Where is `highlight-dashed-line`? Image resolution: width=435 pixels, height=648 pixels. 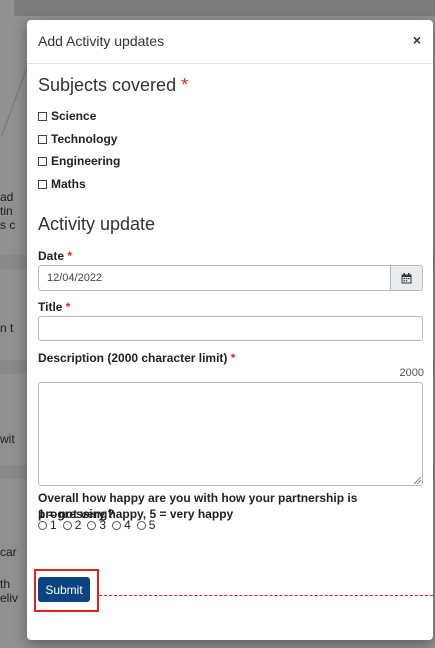
highlight-dashed-line is located at coordinates (266, 595).